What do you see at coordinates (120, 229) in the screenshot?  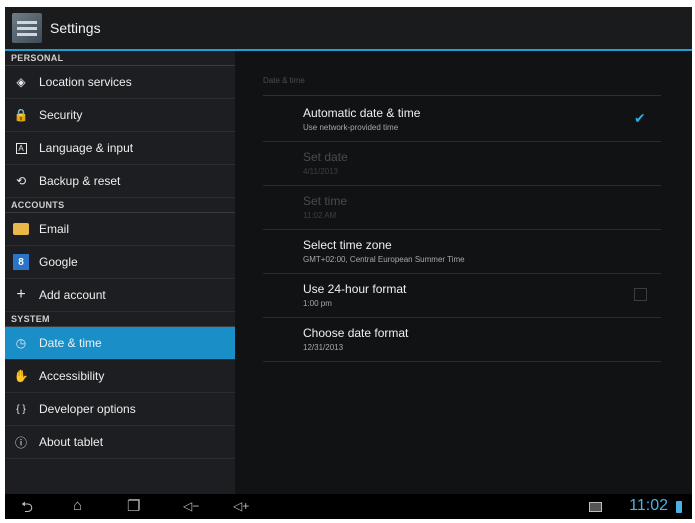 I see `sidebar-item-email: Email` at bounding box center [120, 229].